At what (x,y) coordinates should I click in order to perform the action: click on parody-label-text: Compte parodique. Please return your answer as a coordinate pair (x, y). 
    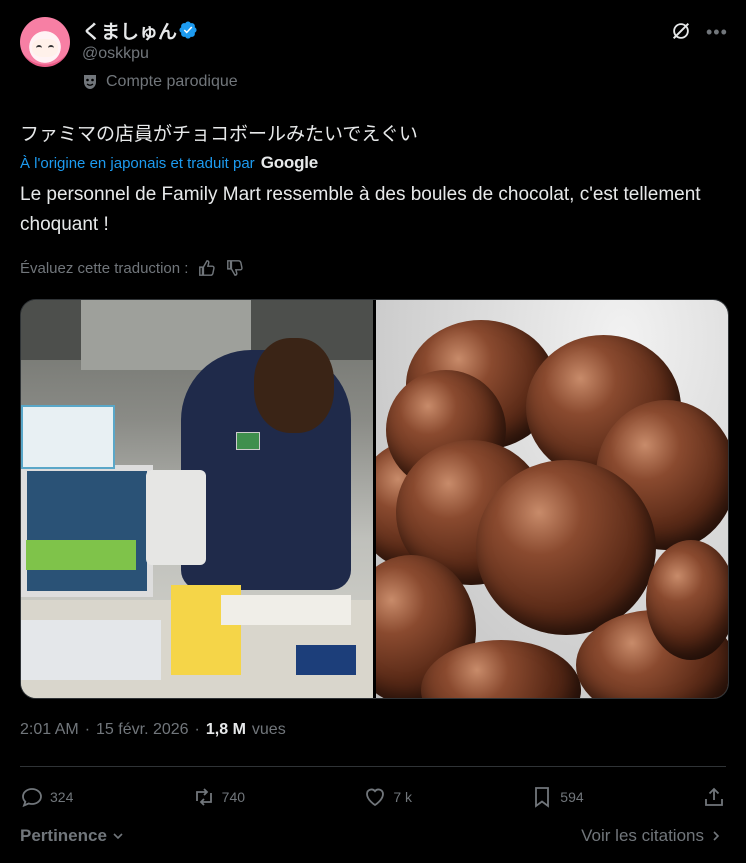
    Looking at the image, I should click on (172, 81).